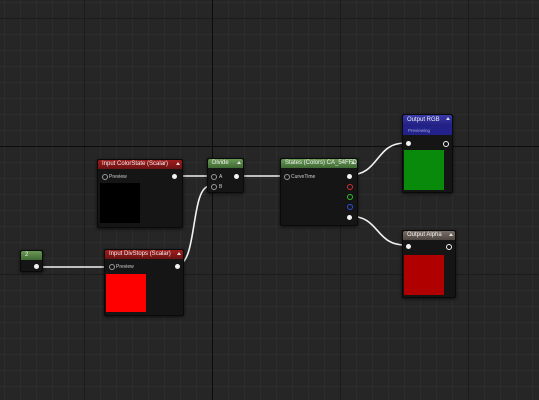 The image size is (539, 400). I want to click on output-rgb-node: Output RGB Previewing, so click(427, 153).